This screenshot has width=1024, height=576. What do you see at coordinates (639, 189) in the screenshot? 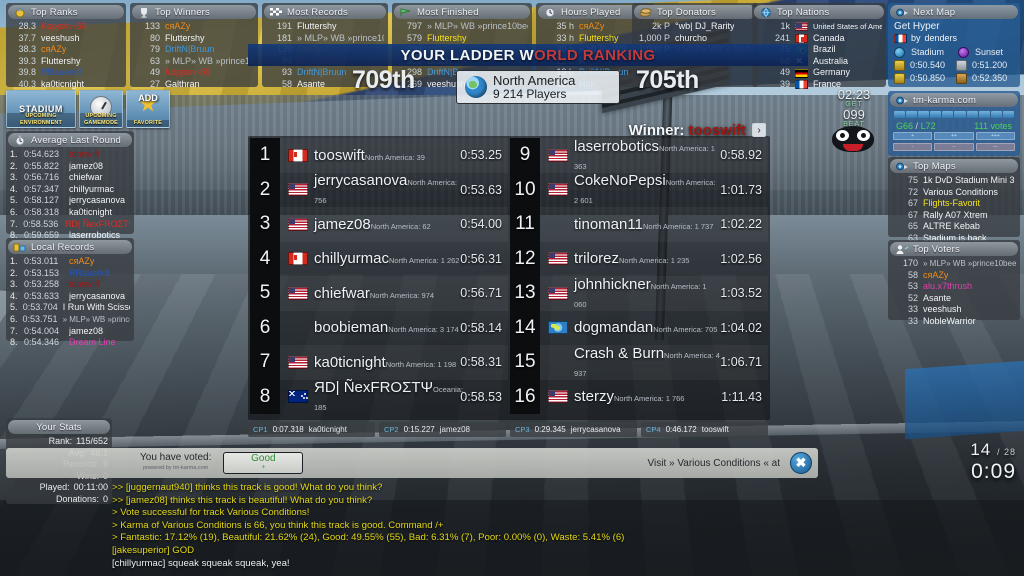
I see `table-row: 10 CokeNoPepsiNorth America: 2 601 1:01.73` at bounding box center [639, 189].